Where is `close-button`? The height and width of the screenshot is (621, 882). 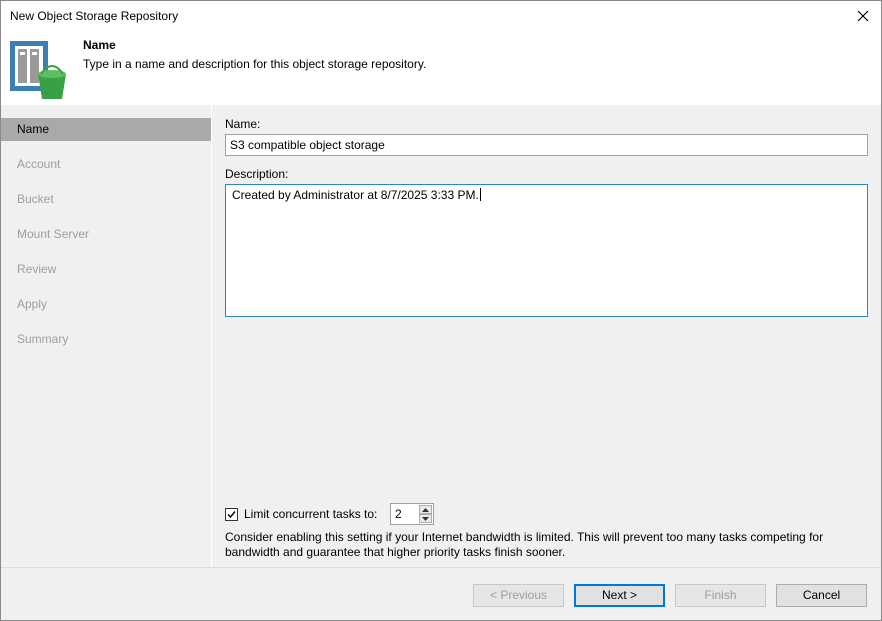 close-button is located at coordinates (863, 16).